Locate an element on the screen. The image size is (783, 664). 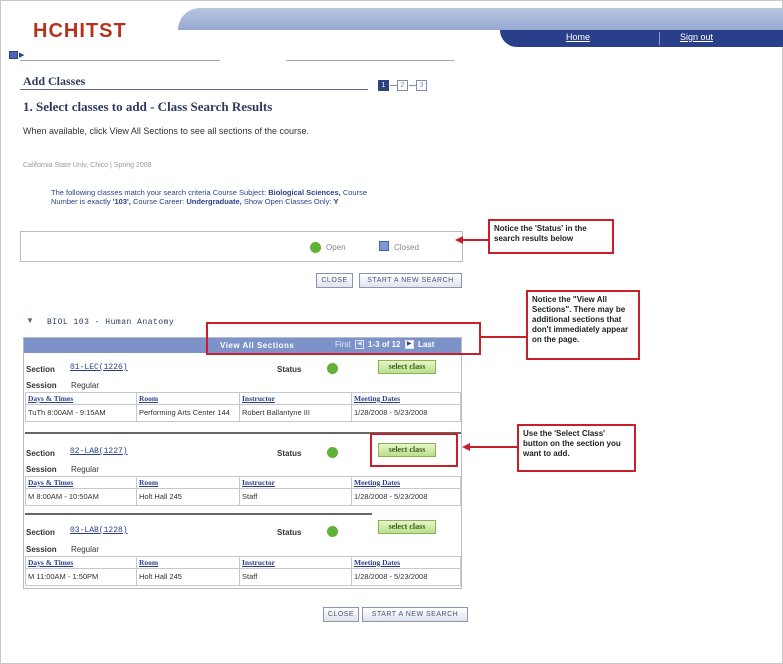
header-rule-left is located at coordinates (120, 60).